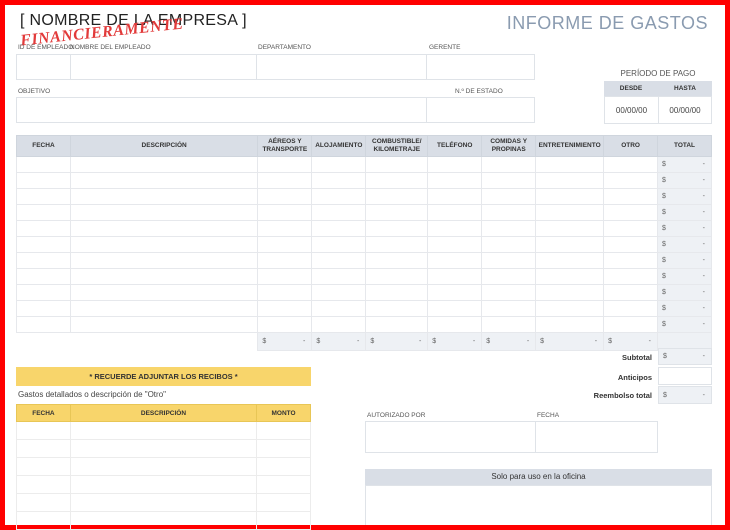  Describe the element at coordinates (538, 505) in the screenshot. I see `office-use-area` at that location.